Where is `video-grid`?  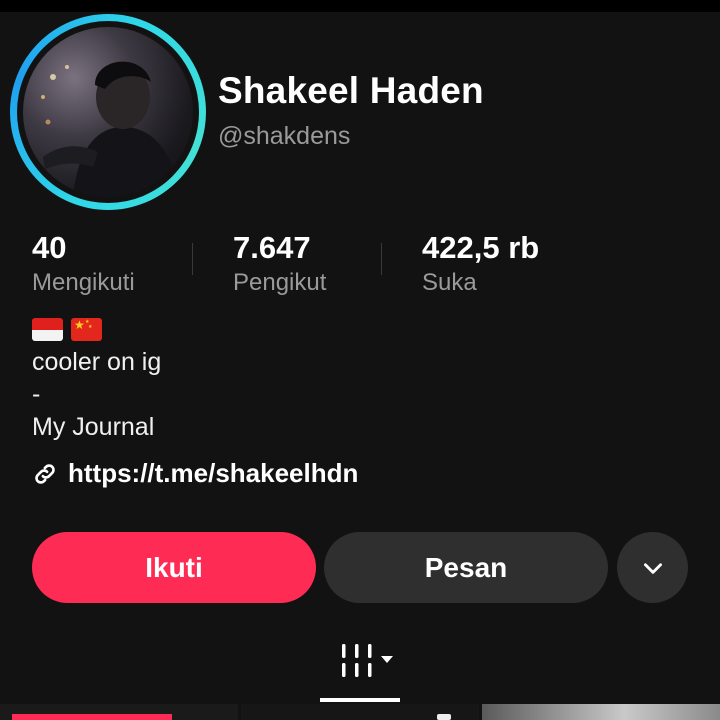
video-grid is located at coordinates (360, 712).